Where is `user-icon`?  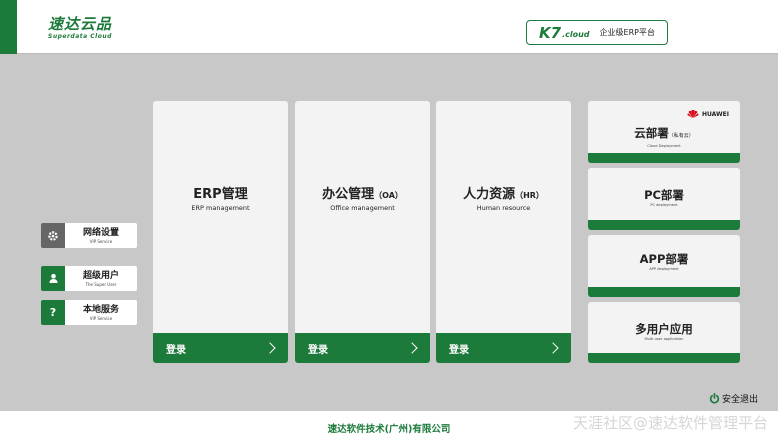
user-icon is located at coordinates (53, 278).